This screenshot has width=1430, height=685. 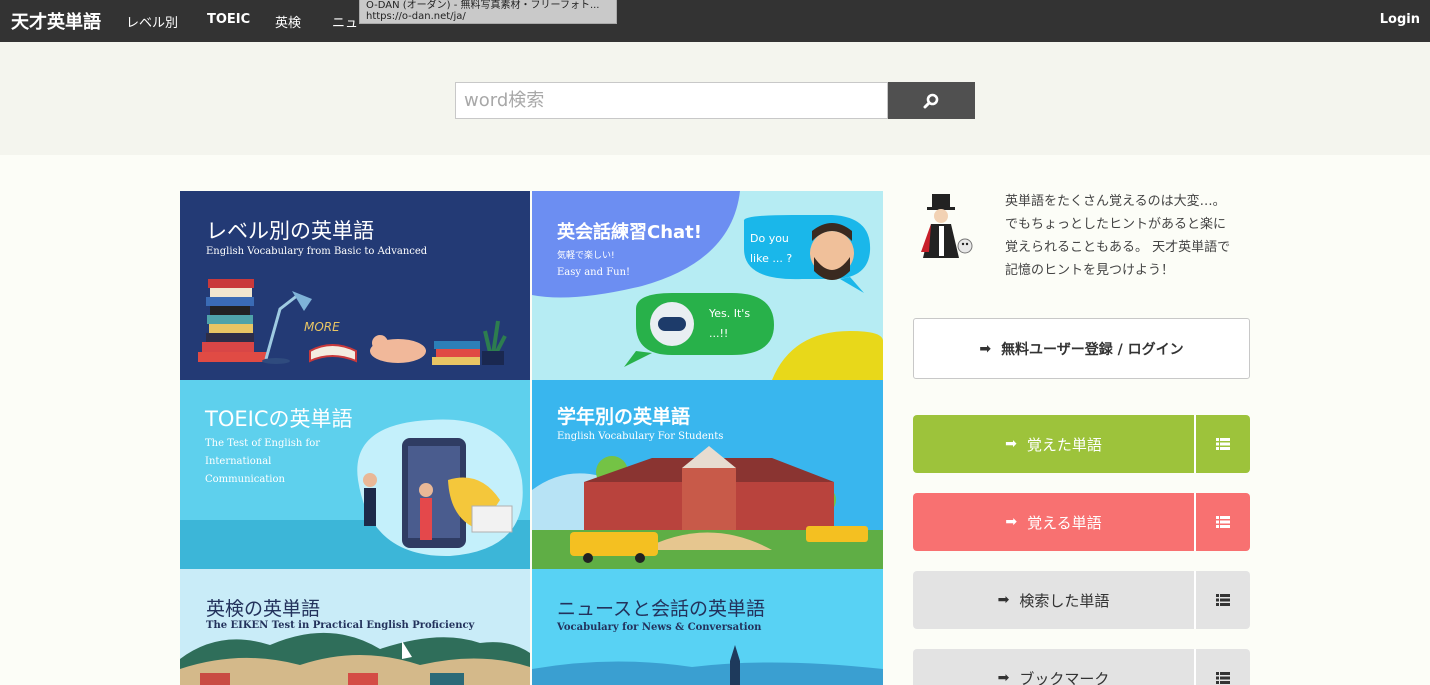 What do you see at coordinates (1092, 349) in the screenshot?
I see `register-label: 無料ユーザー登録 / ログイン` at bounding box center [1092, 349].